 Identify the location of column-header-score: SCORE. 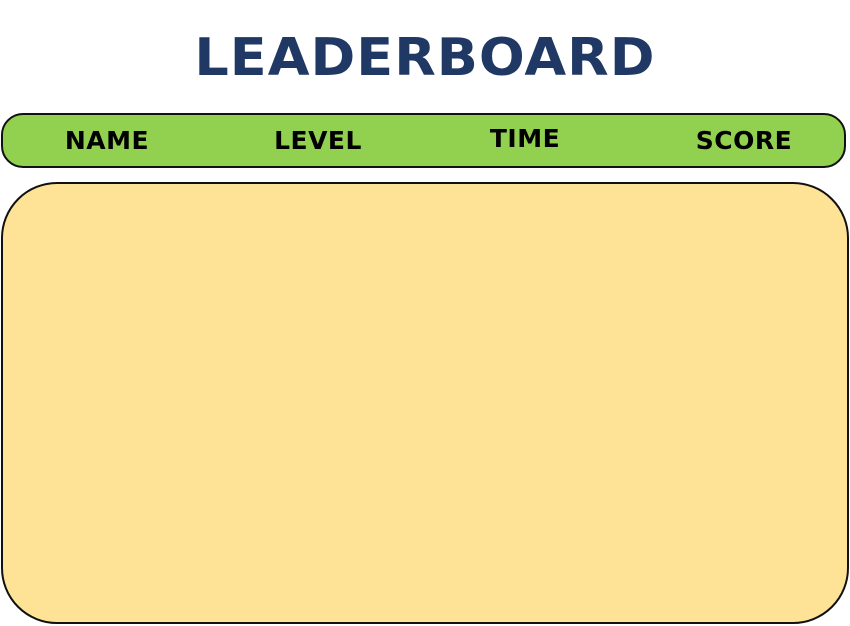
(744, 140).